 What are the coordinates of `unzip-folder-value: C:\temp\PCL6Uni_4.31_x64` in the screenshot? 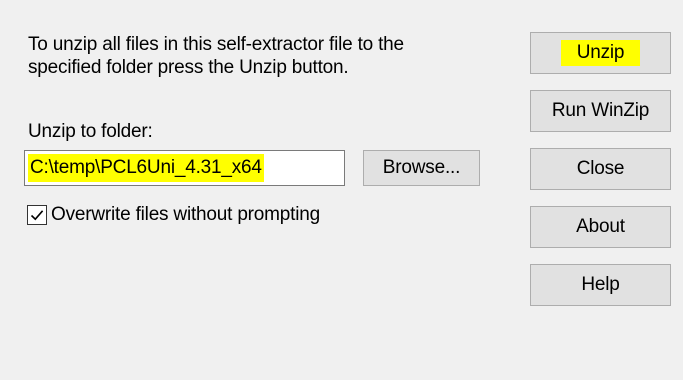 It's located at (146, 168).